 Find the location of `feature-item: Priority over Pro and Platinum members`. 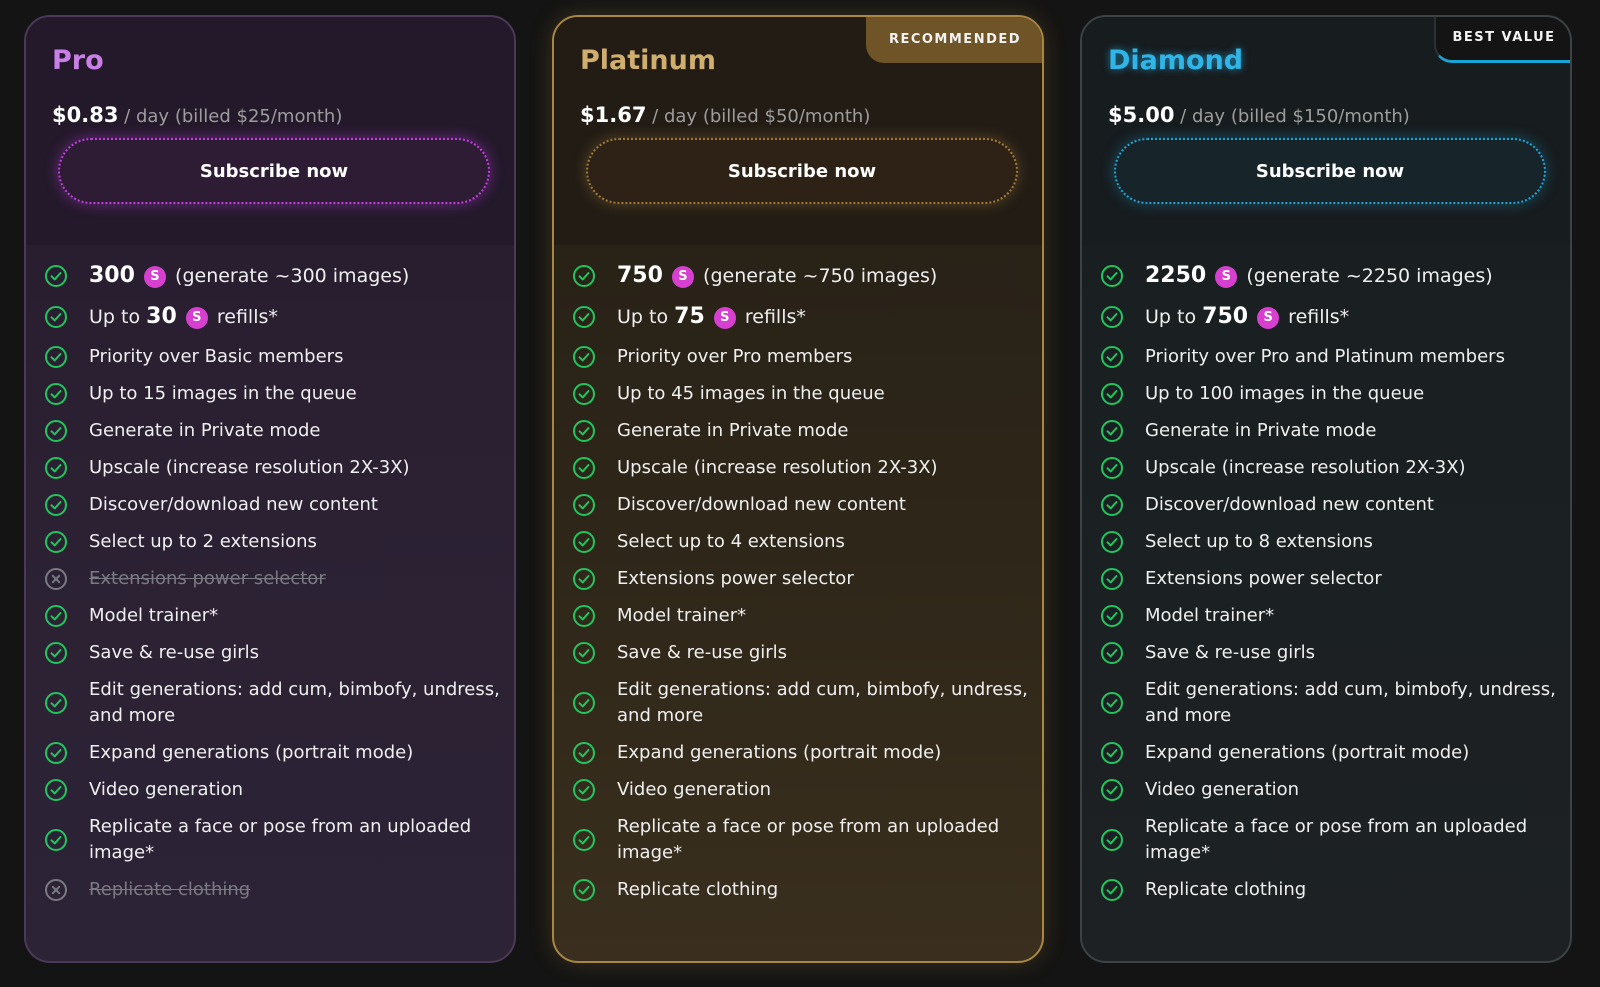

feature-item: Priority over Pro and Platinum members is located at coordinates (1330, 357).